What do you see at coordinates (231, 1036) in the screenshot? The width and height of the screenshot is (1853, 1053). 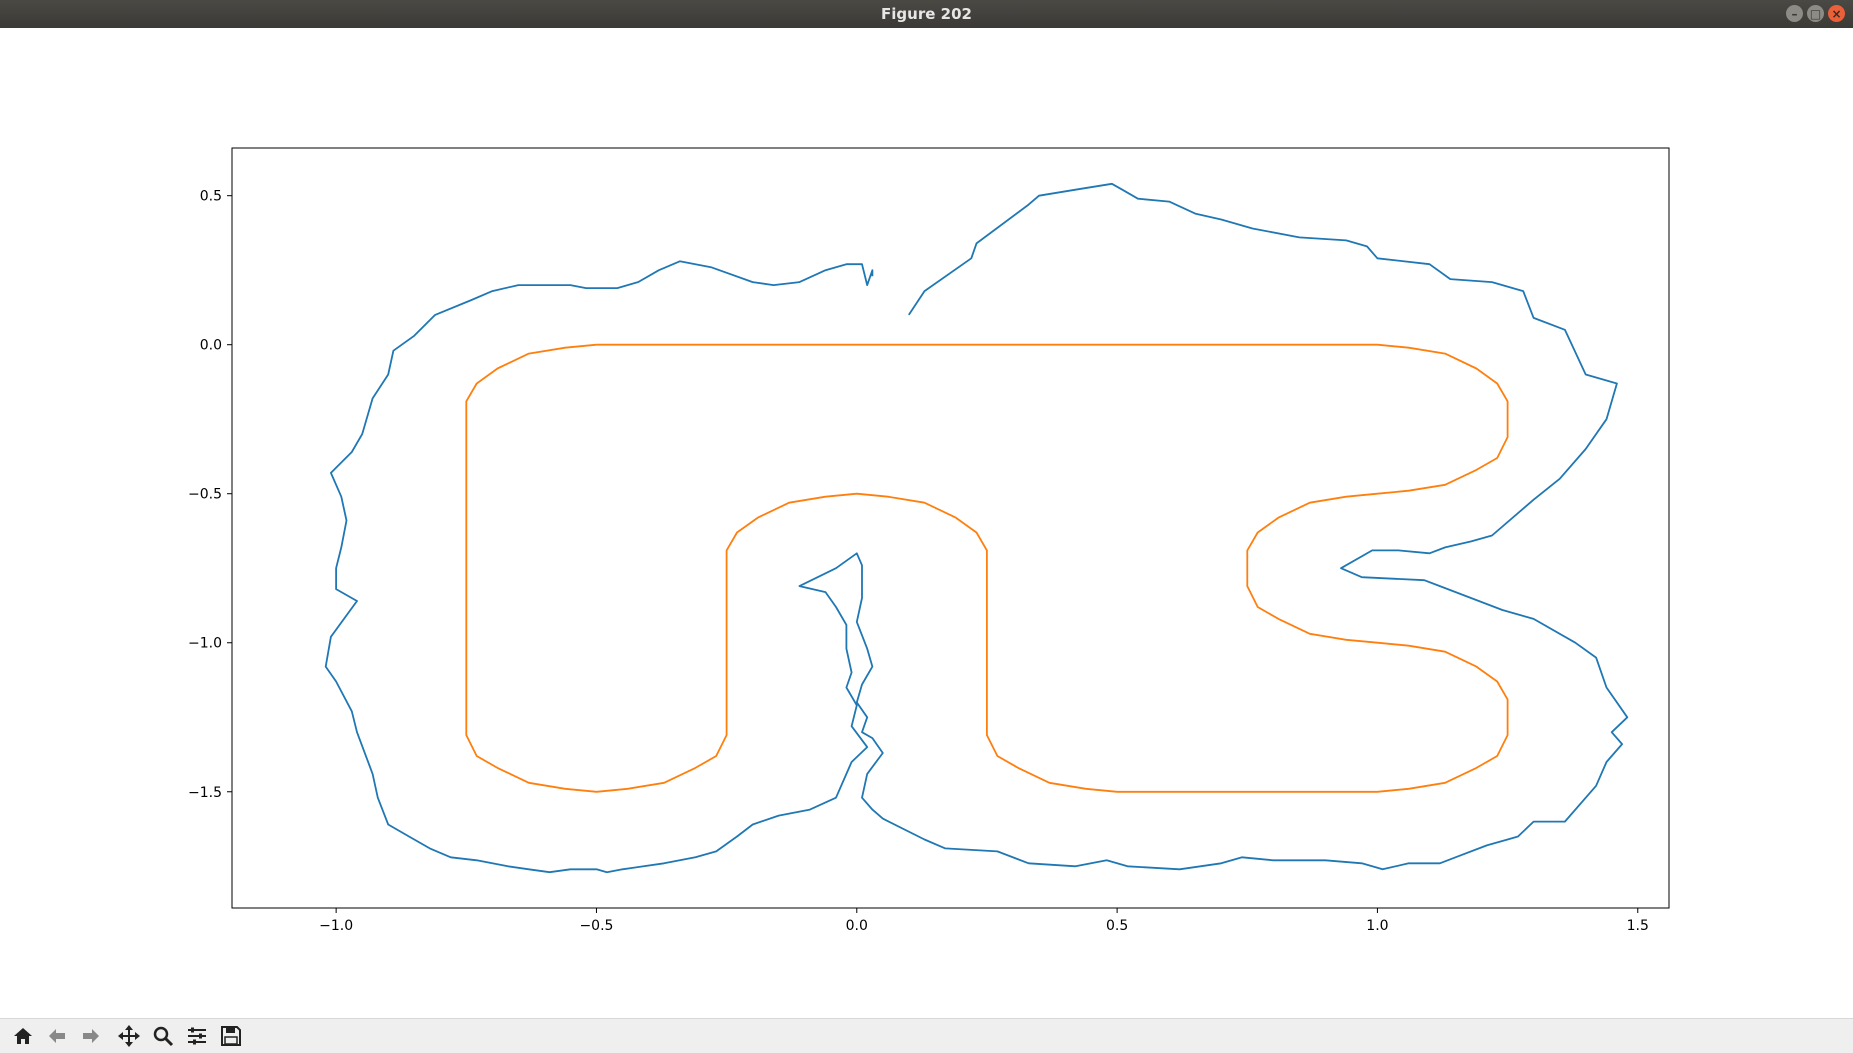 I see `save-figure-icon` at bounding box center [231, 1036].